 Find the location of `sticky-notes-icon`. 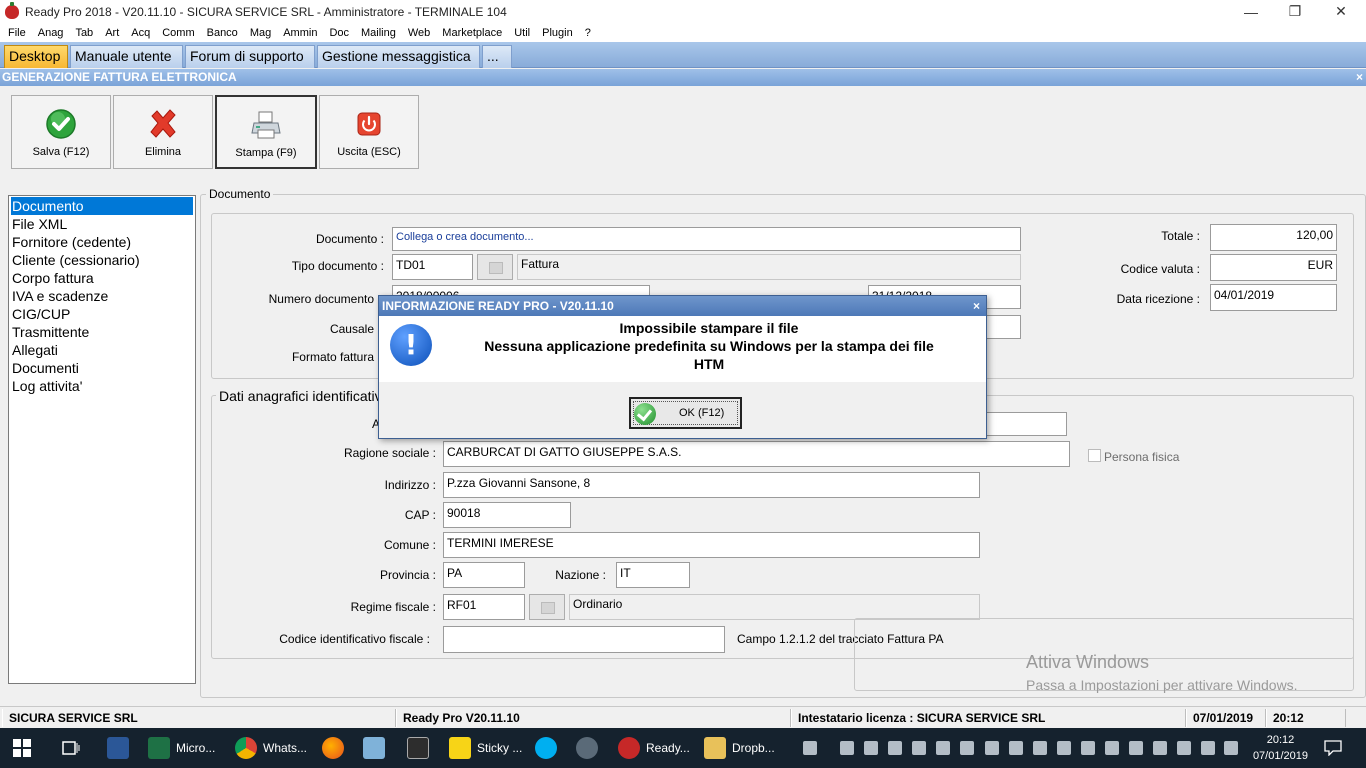

sticky-notes-icon is located at coordinates (460, 748).